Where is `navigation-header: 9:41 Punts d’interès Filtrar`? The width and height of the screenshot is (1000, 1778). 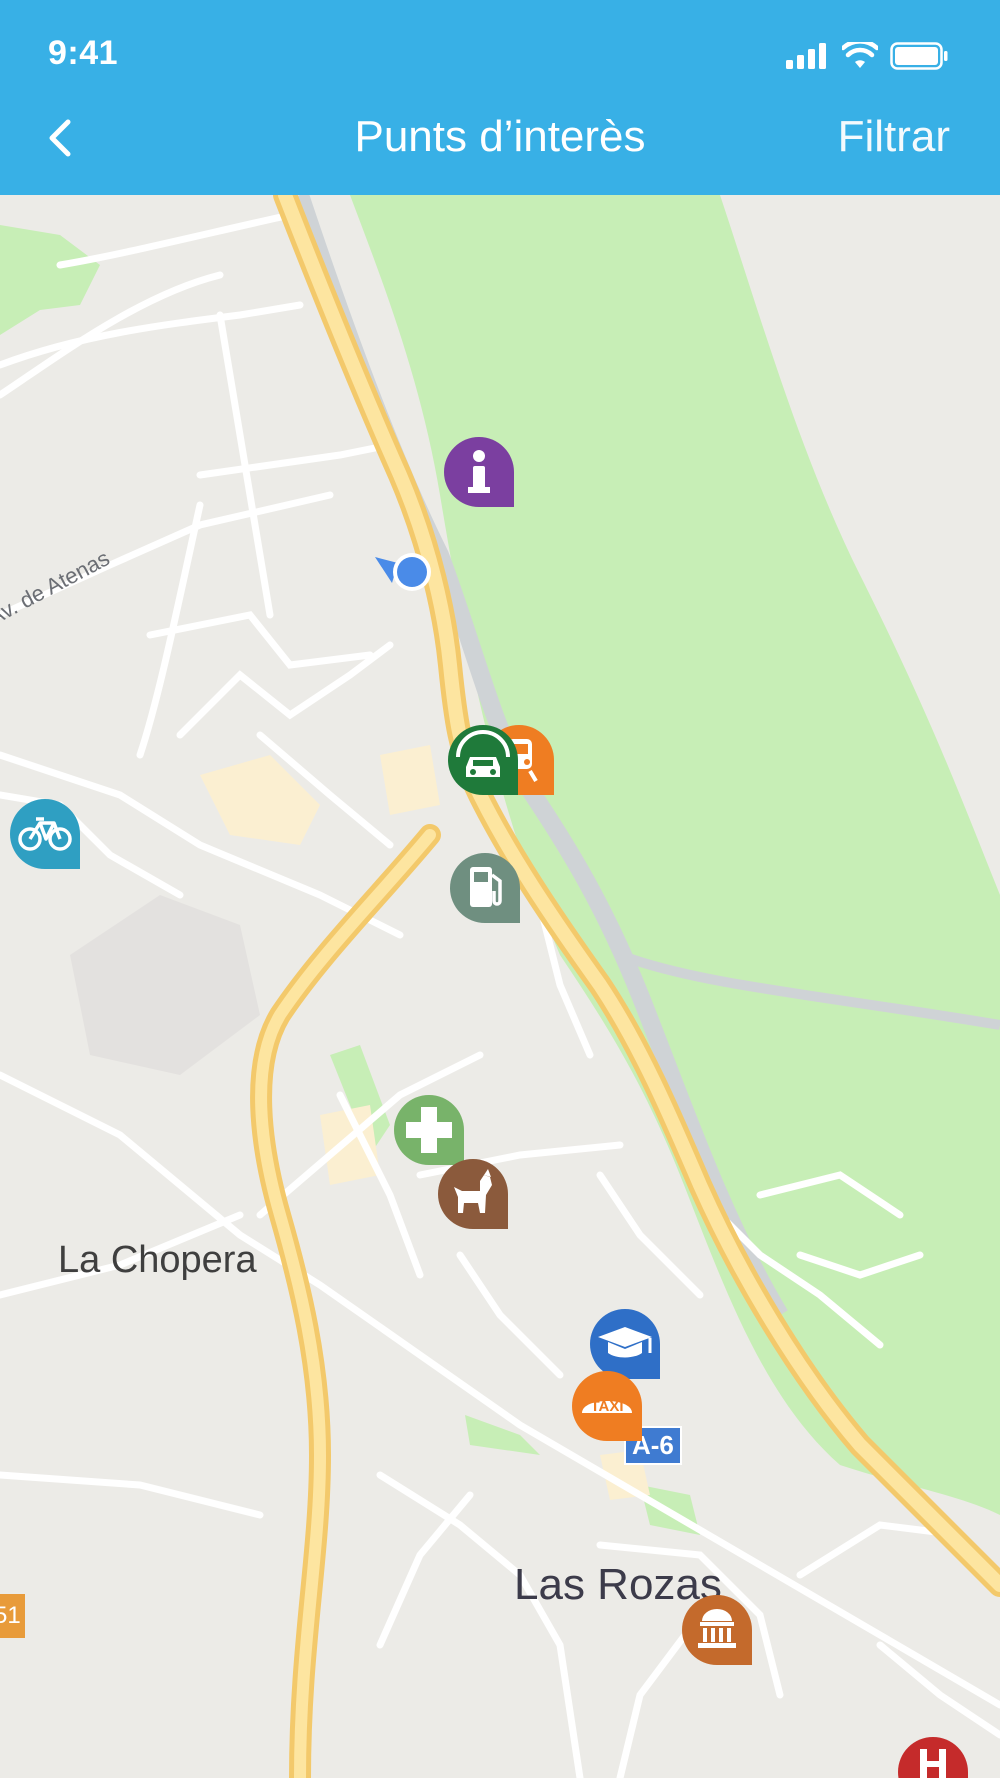
navigation-header: 9:41 Punts d’interès Filtrar is located at coordinates (500, 97).